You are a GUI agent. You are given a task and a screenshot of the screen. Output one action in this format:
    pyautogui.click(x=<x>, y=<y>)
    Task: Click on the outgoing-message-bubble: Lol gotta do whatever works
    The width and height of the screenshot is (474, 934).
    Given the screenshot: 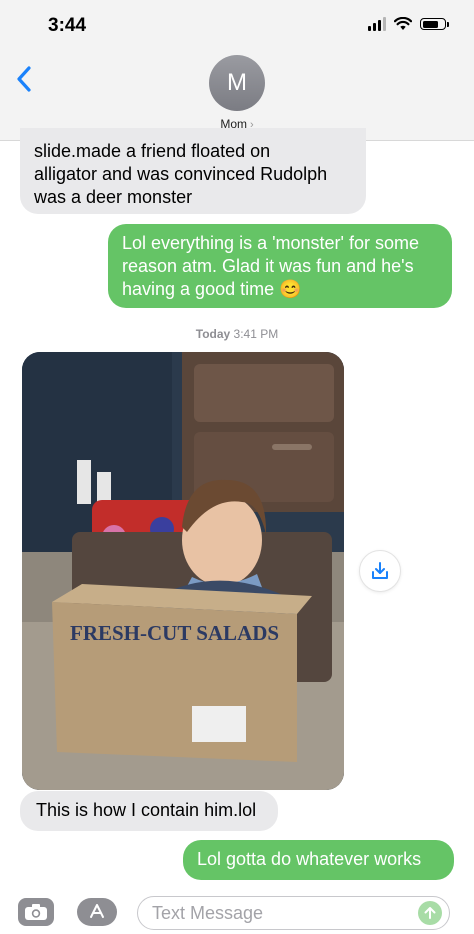 What is the action you would take?
    pyautogui.click(x=318, y=860)
    